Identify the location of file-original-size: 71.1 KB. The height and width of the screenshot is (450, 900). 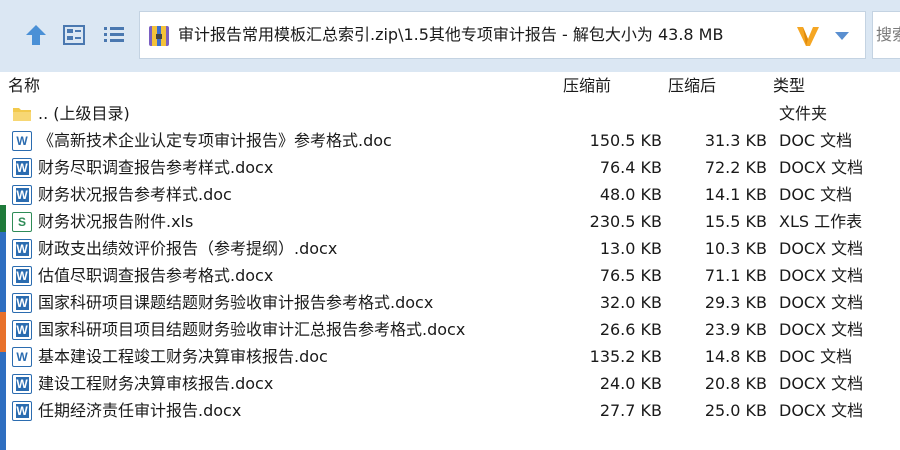
(735, 275).